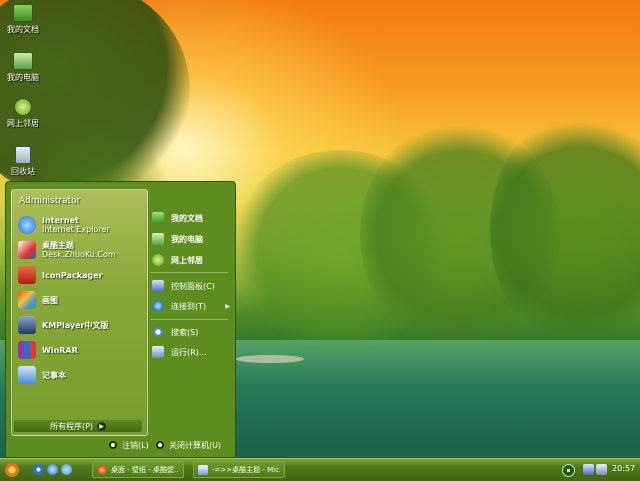 The image size is (640, 481). I want to click on recycle-bin-icon, so click(23, 155).